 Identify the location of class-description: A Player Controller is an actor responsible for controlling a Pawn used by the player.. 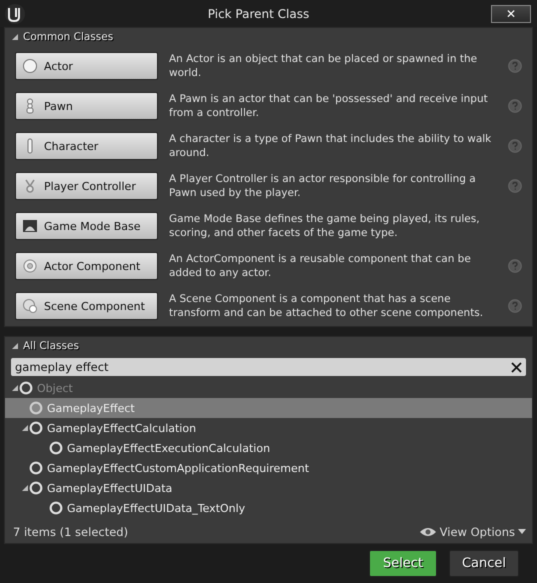
(322, 186).